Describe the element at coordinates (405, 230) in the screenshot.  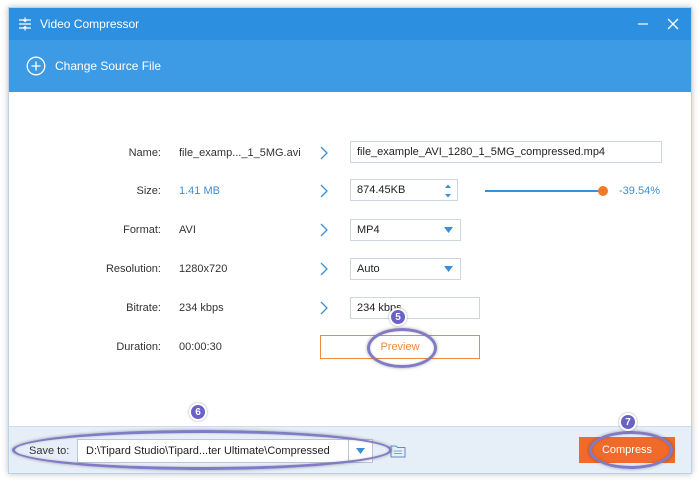
I see `format-select: MP4` at that location.